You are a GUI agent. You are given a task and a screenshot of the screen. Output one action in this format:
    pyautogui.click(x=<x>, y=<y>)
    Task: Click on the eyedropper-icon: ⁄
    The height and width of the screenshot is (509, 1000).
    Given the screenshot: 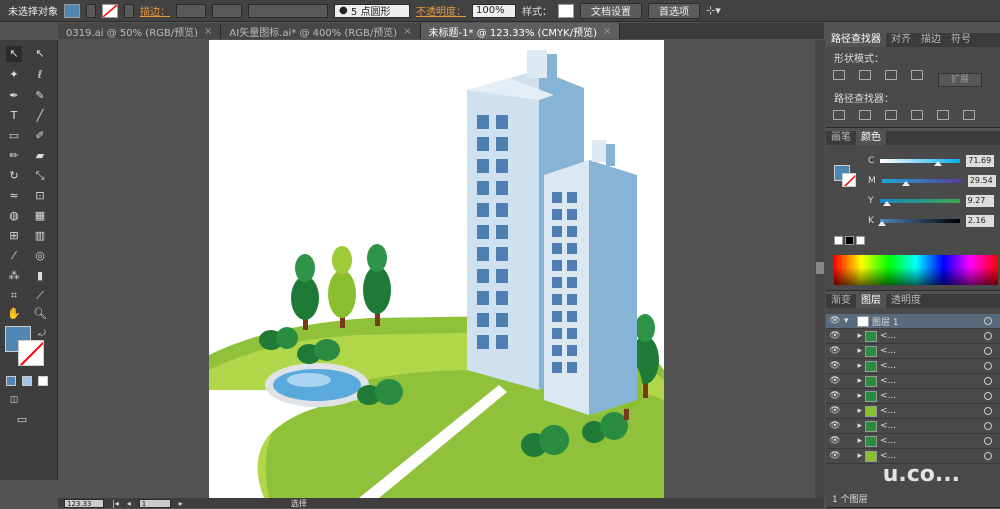 What is the action you would take?
    pyautogui.click(x=14, y=256)
    